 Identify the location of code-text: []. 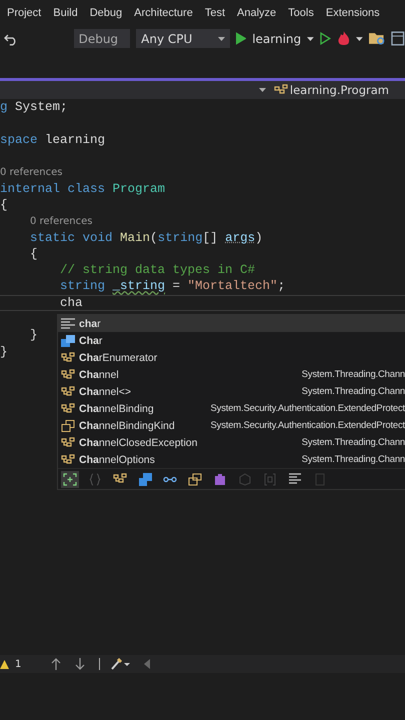
(210, 237).